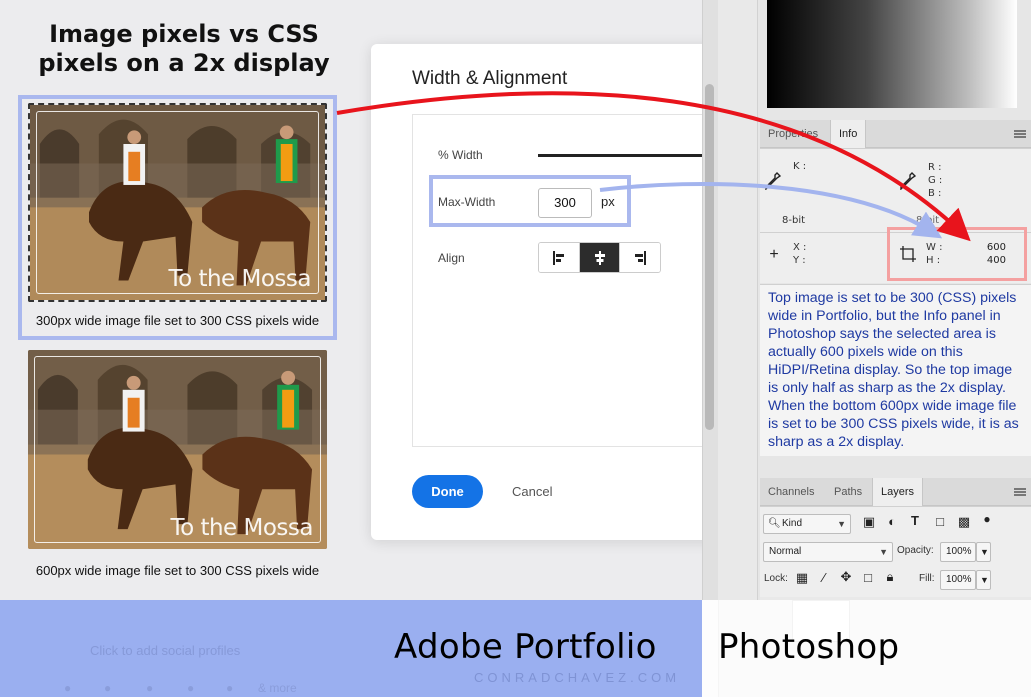 This screenshot has width=1031, height=697. Describe the element at coordinates (490, 78) in the screenshot. I see `dialog-title: Width & Alignment` at that location.